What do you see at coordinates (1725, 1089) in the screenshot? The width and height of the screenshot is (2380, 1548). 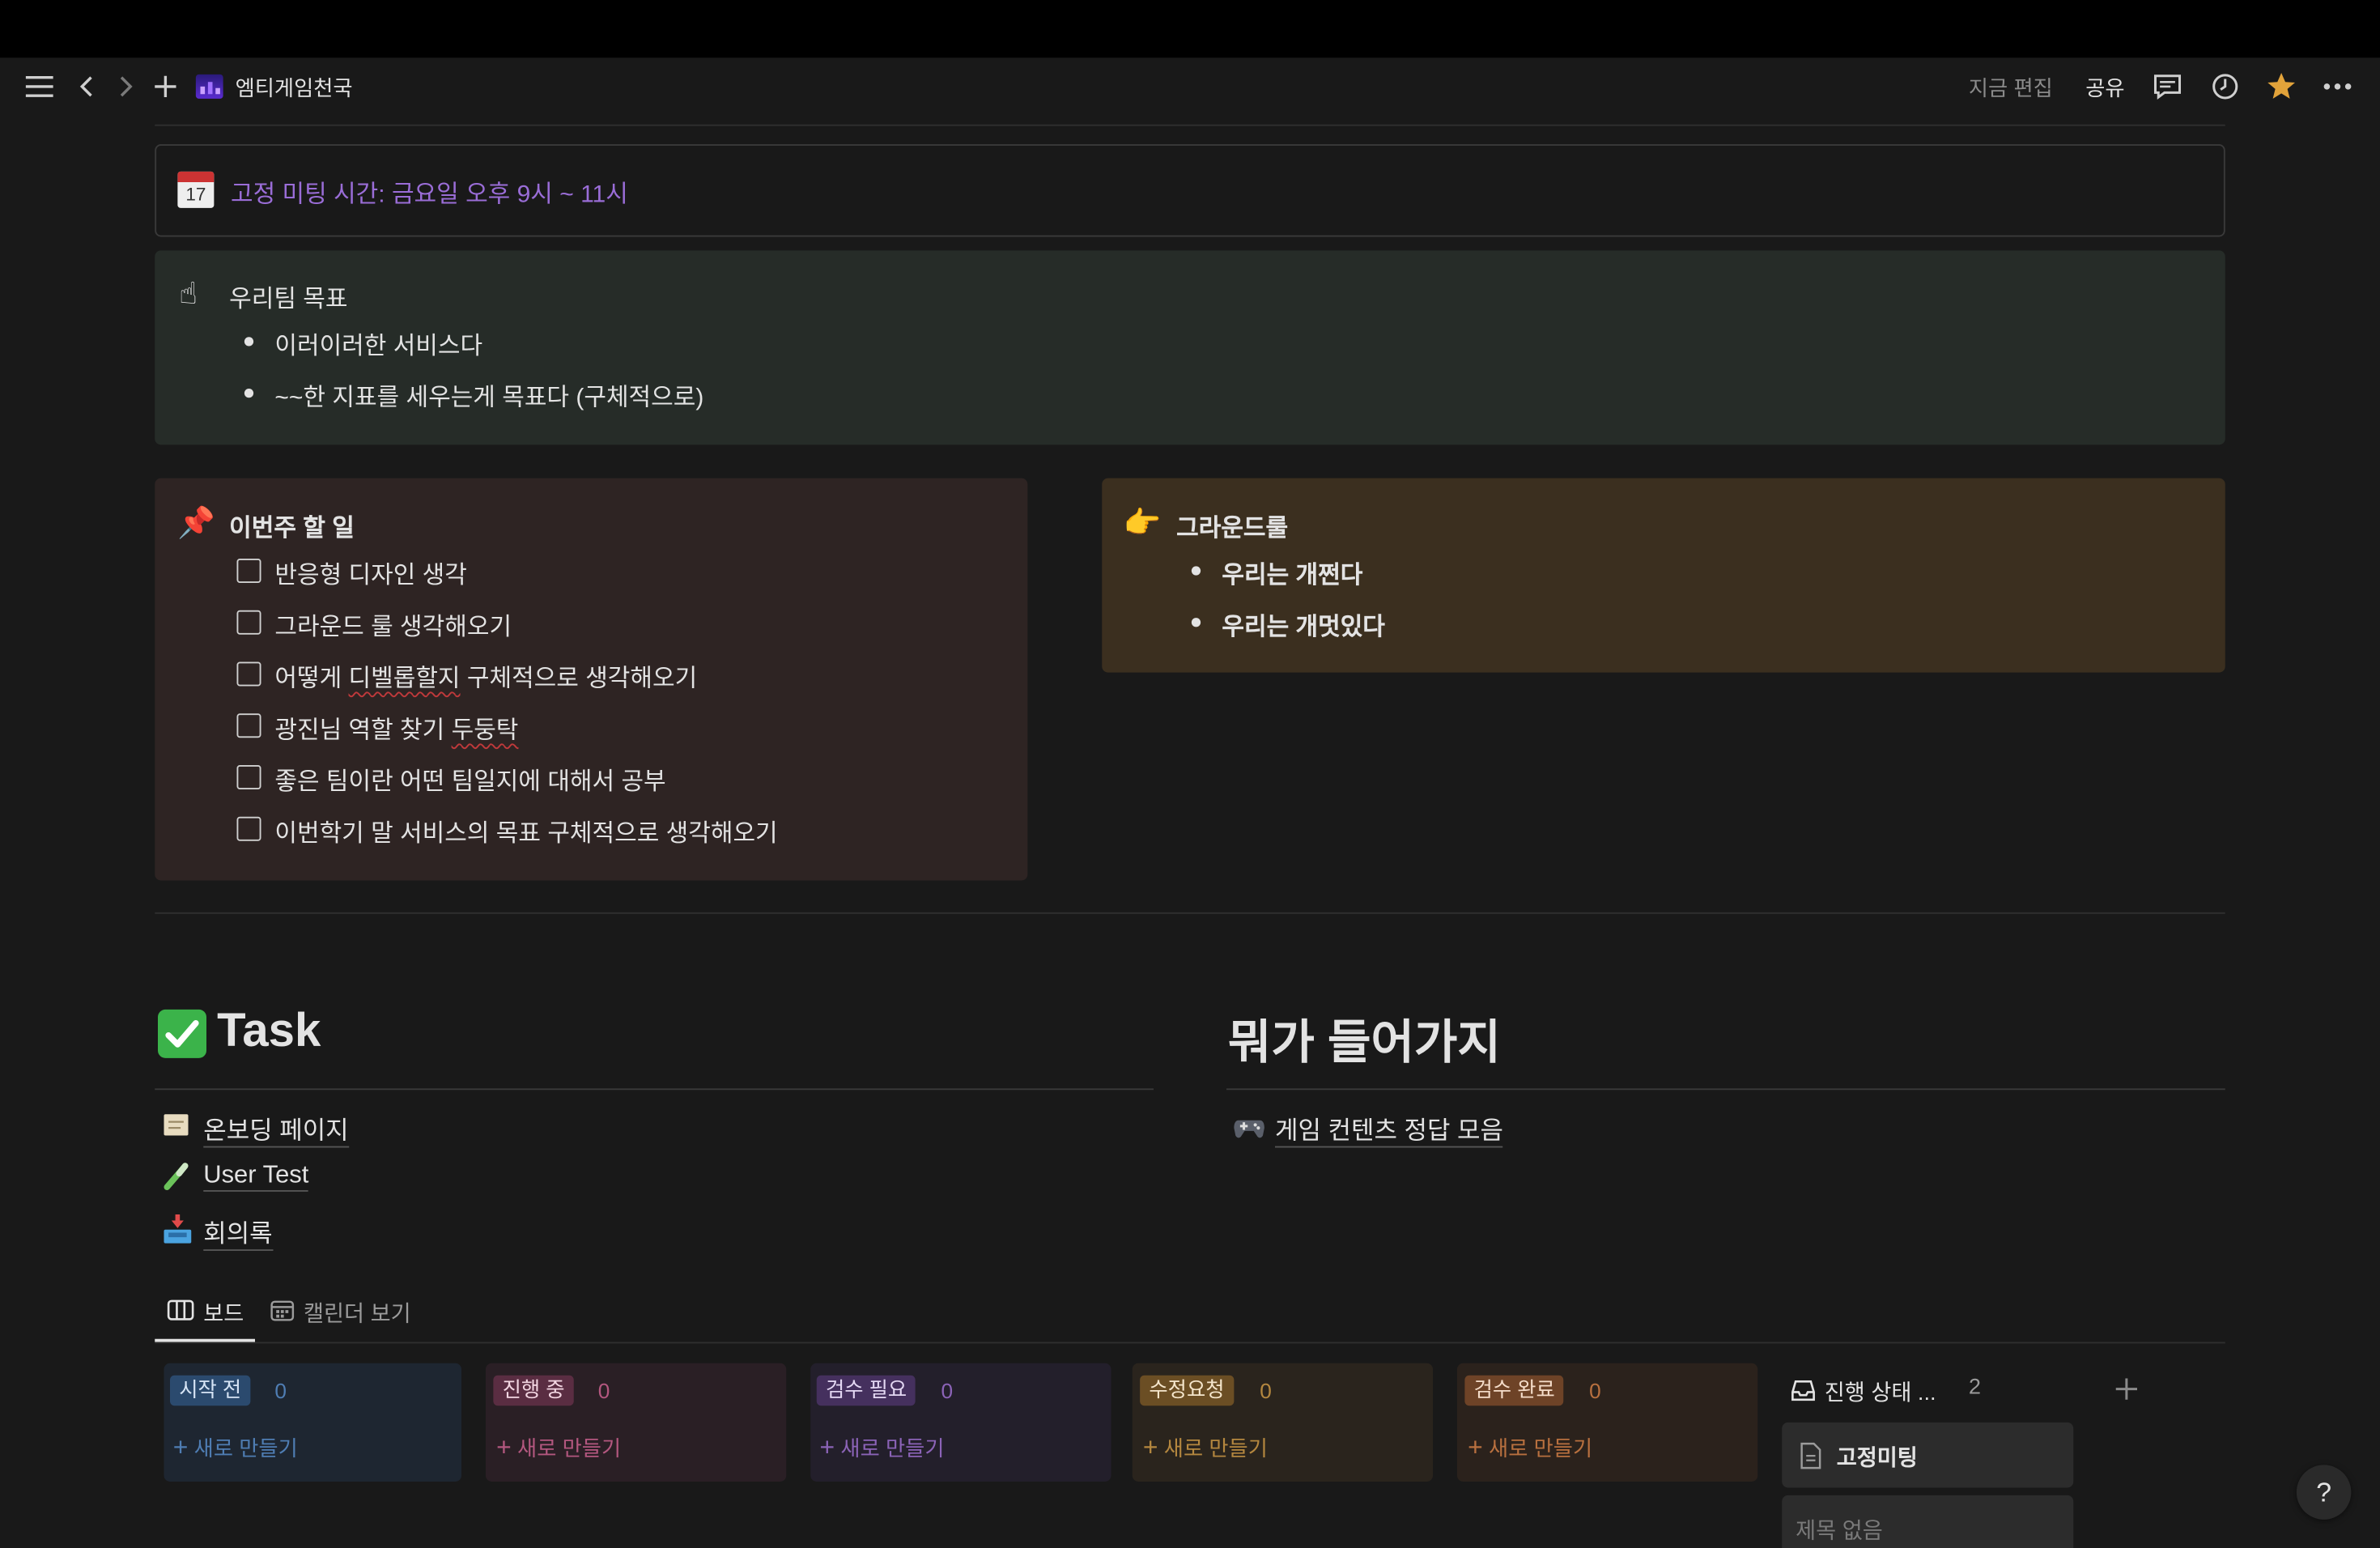 I see `other-heading-divider` at bounding box center [1725, 1089].